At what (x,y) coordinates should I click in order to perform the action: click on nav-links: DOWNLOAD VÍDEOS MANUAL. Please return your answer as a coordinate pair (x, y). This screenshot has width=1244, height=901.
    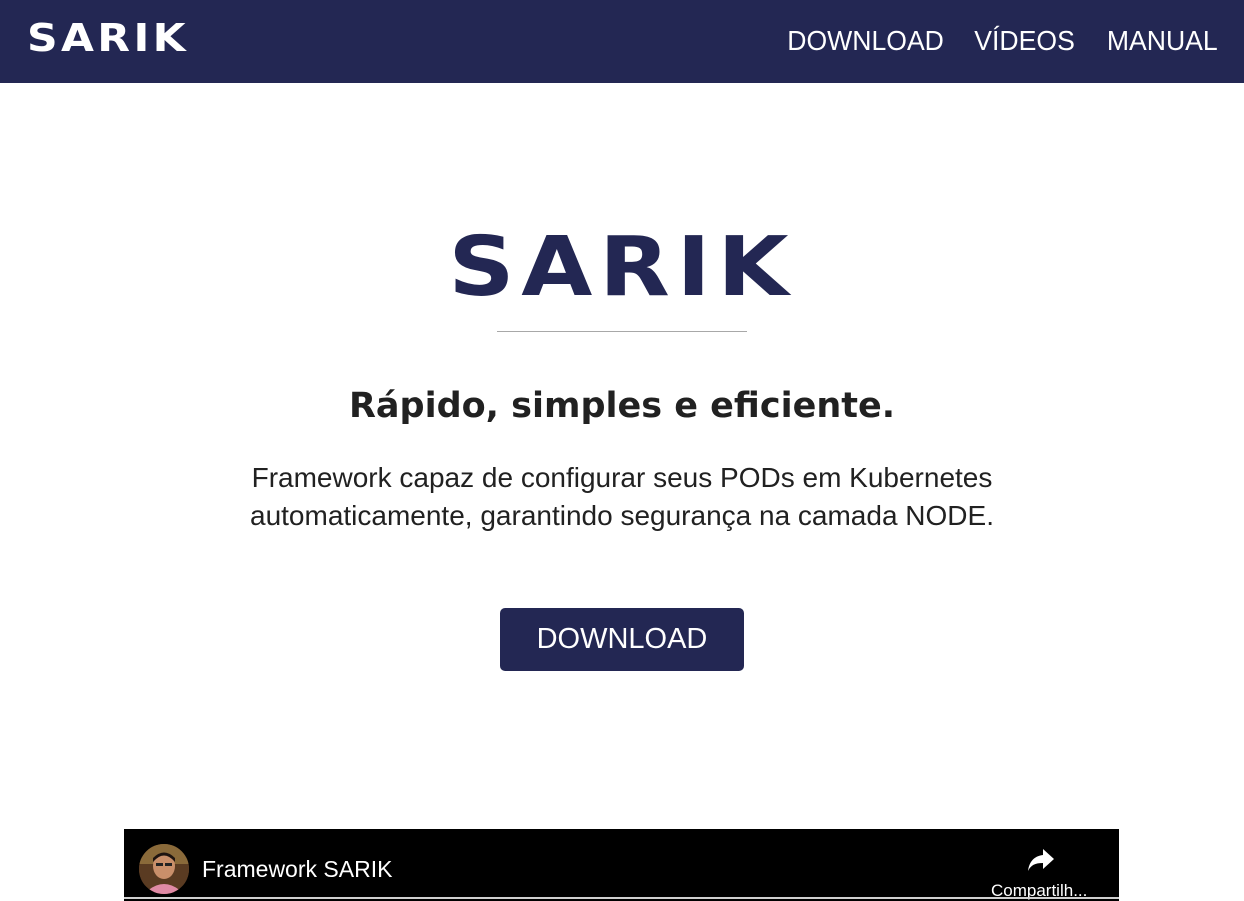
    Looking at the image, I should click on (998, 41).